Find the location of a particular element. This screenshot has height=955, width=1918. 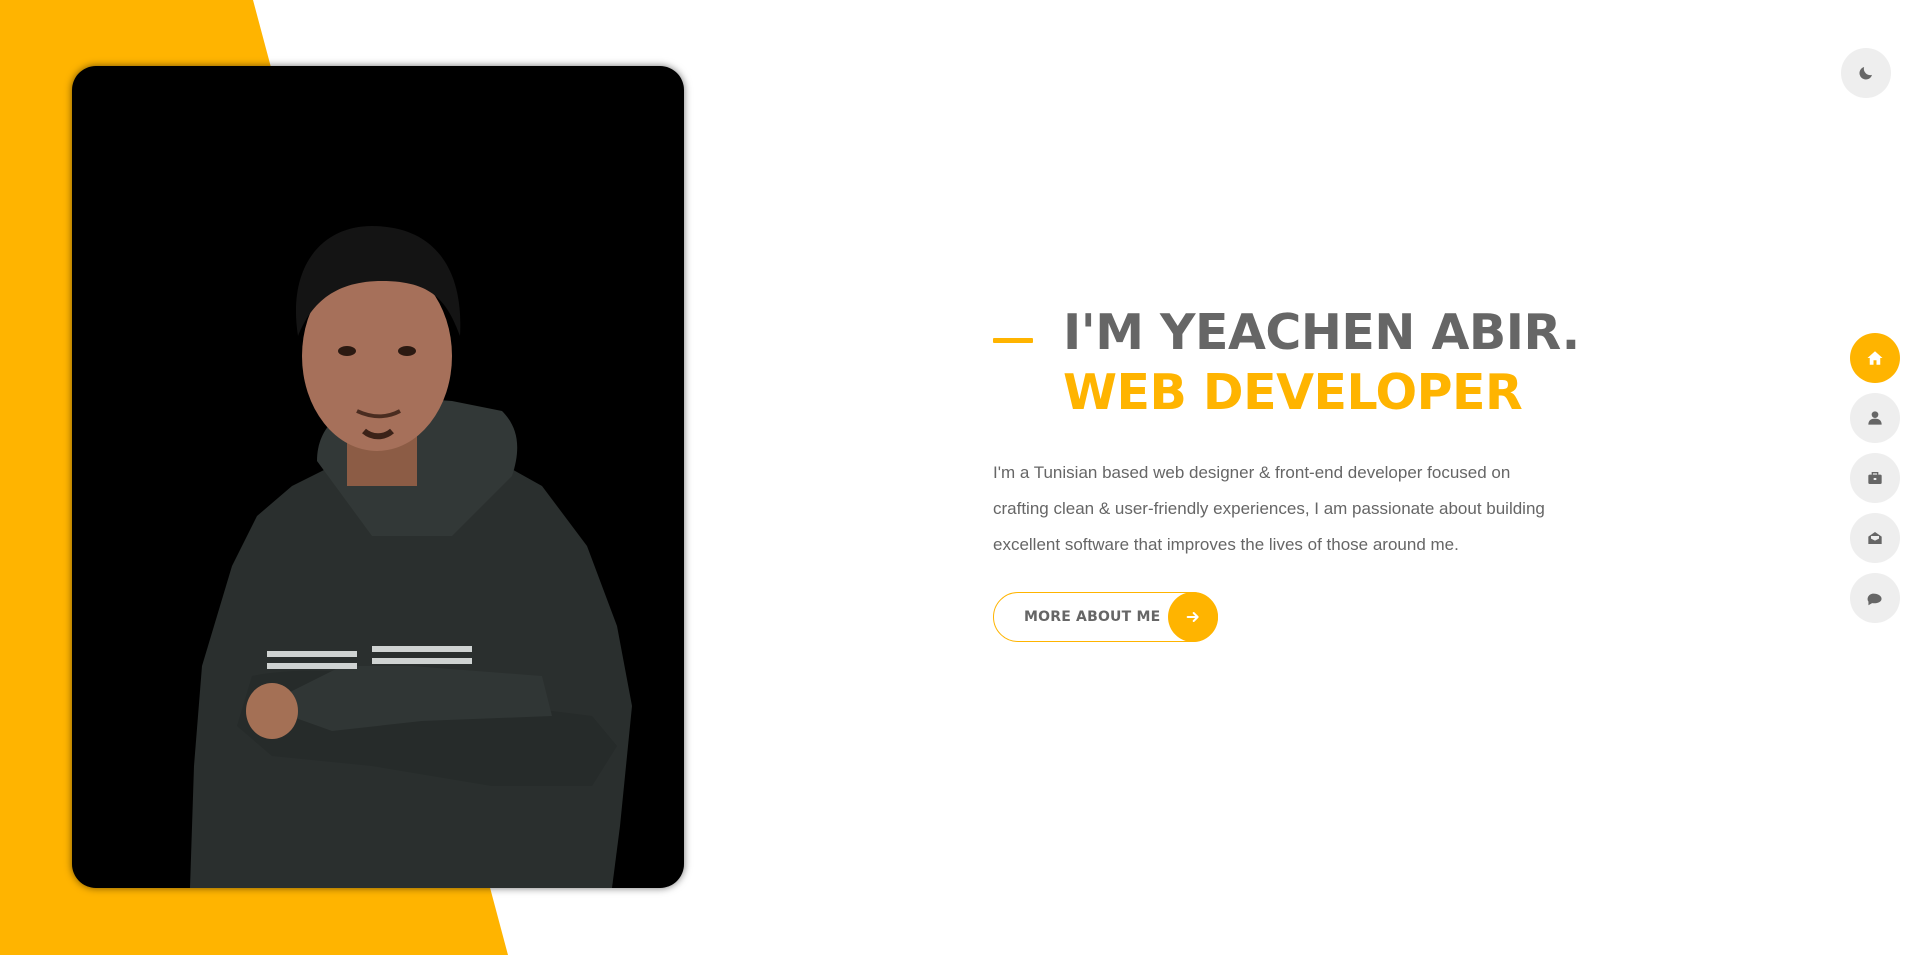

nav-item-about is located at coordinates (1875, 418).